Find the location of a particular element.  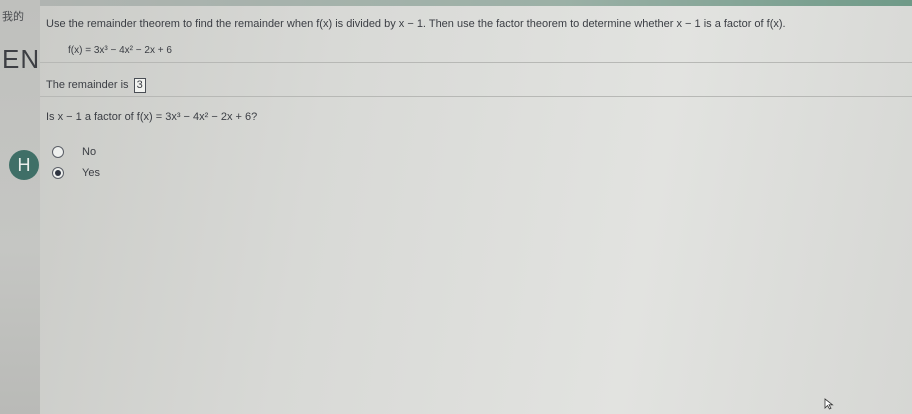

radio-yes is located at coordinates (58, 173).